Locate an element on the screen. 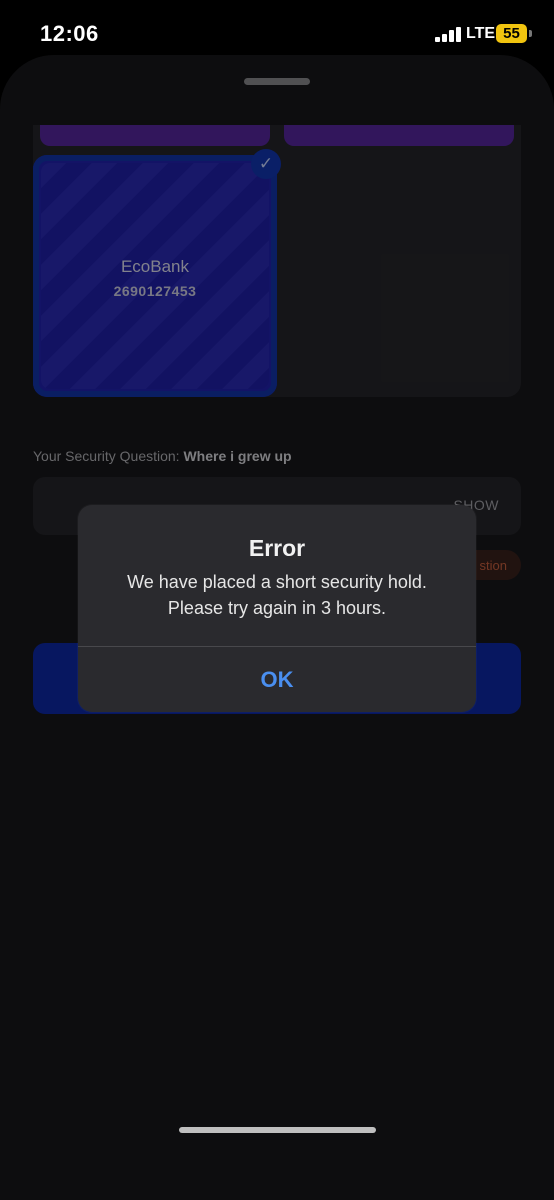 The width and height of the screenshot is (554, 1200). alert-message-line2: Please try again in 3 hours. is located at coordinates (277, 608).